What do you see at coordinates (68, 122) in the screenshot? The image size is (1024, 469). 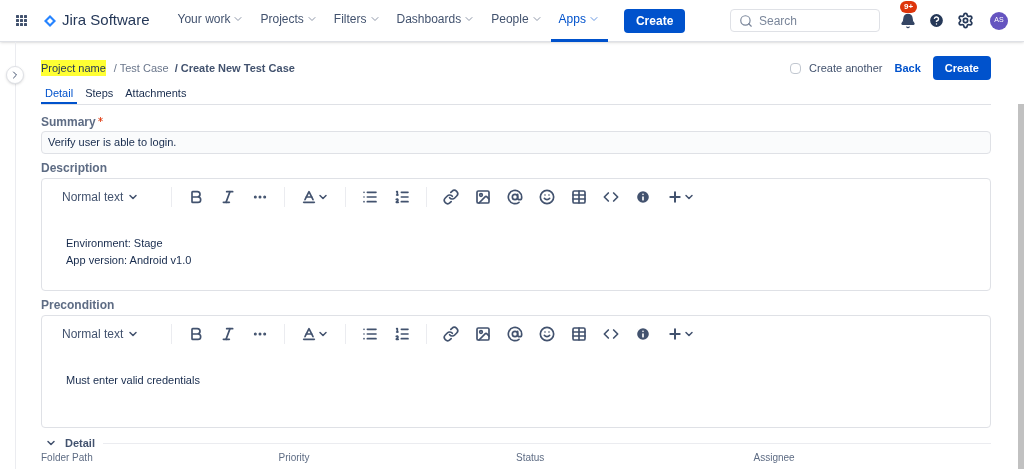 I see `field-label: Summary` at bounding box center [68, 122].